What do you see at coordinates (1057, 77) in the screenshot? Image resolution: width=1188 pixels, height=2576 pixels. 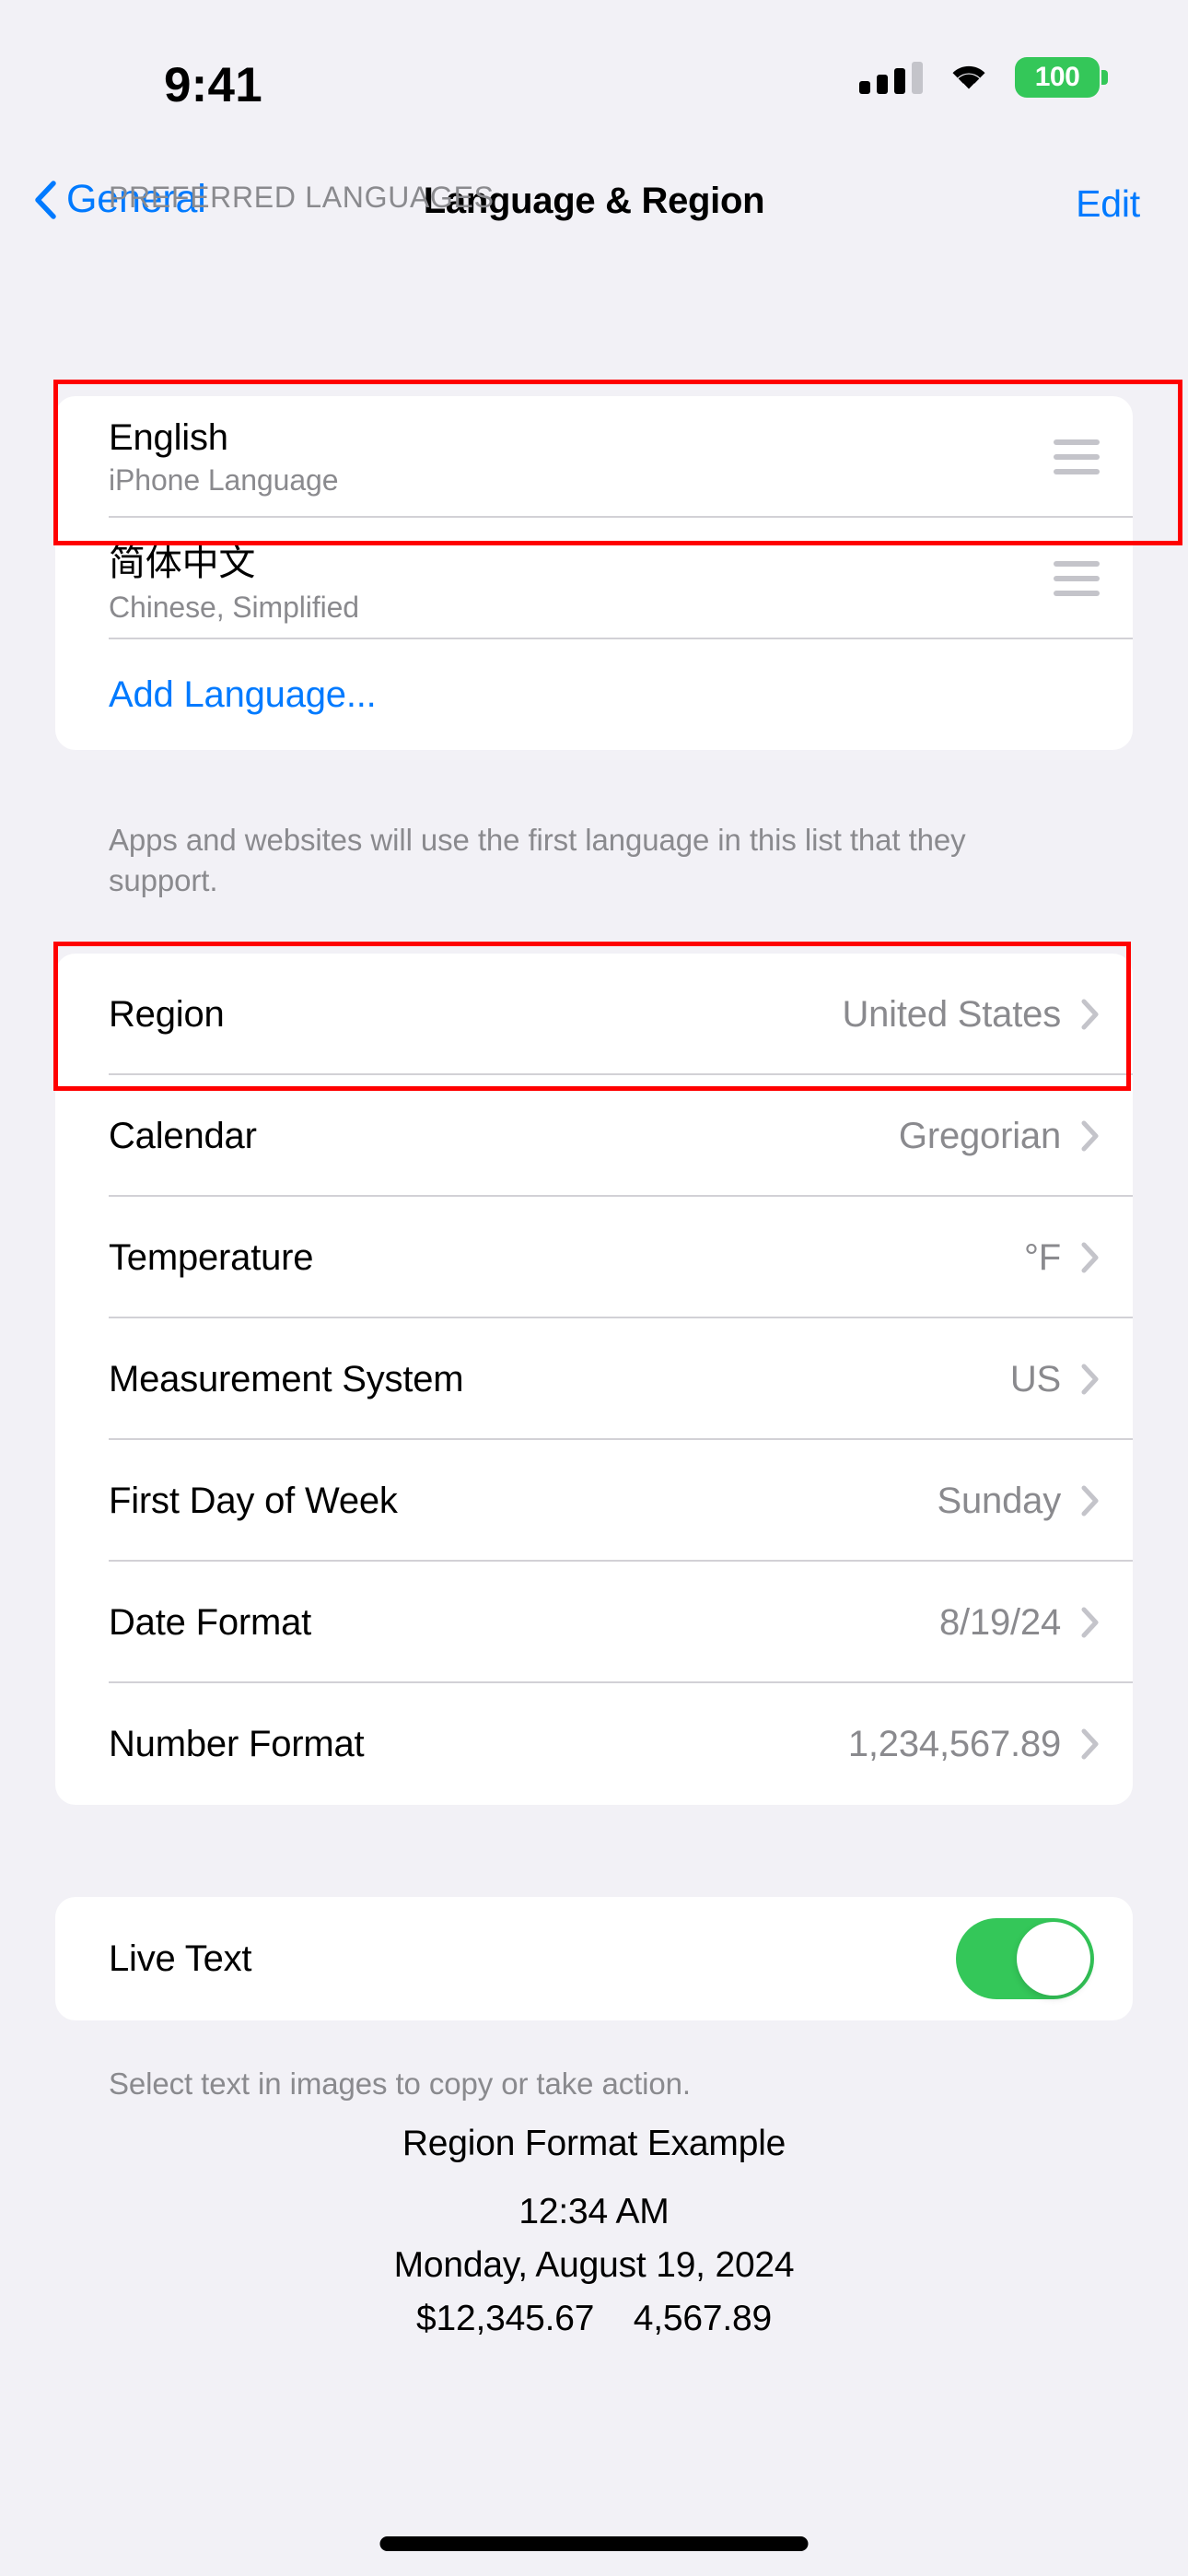 I see `battery-percent-label: 100` at bounding box center [1057, 77].